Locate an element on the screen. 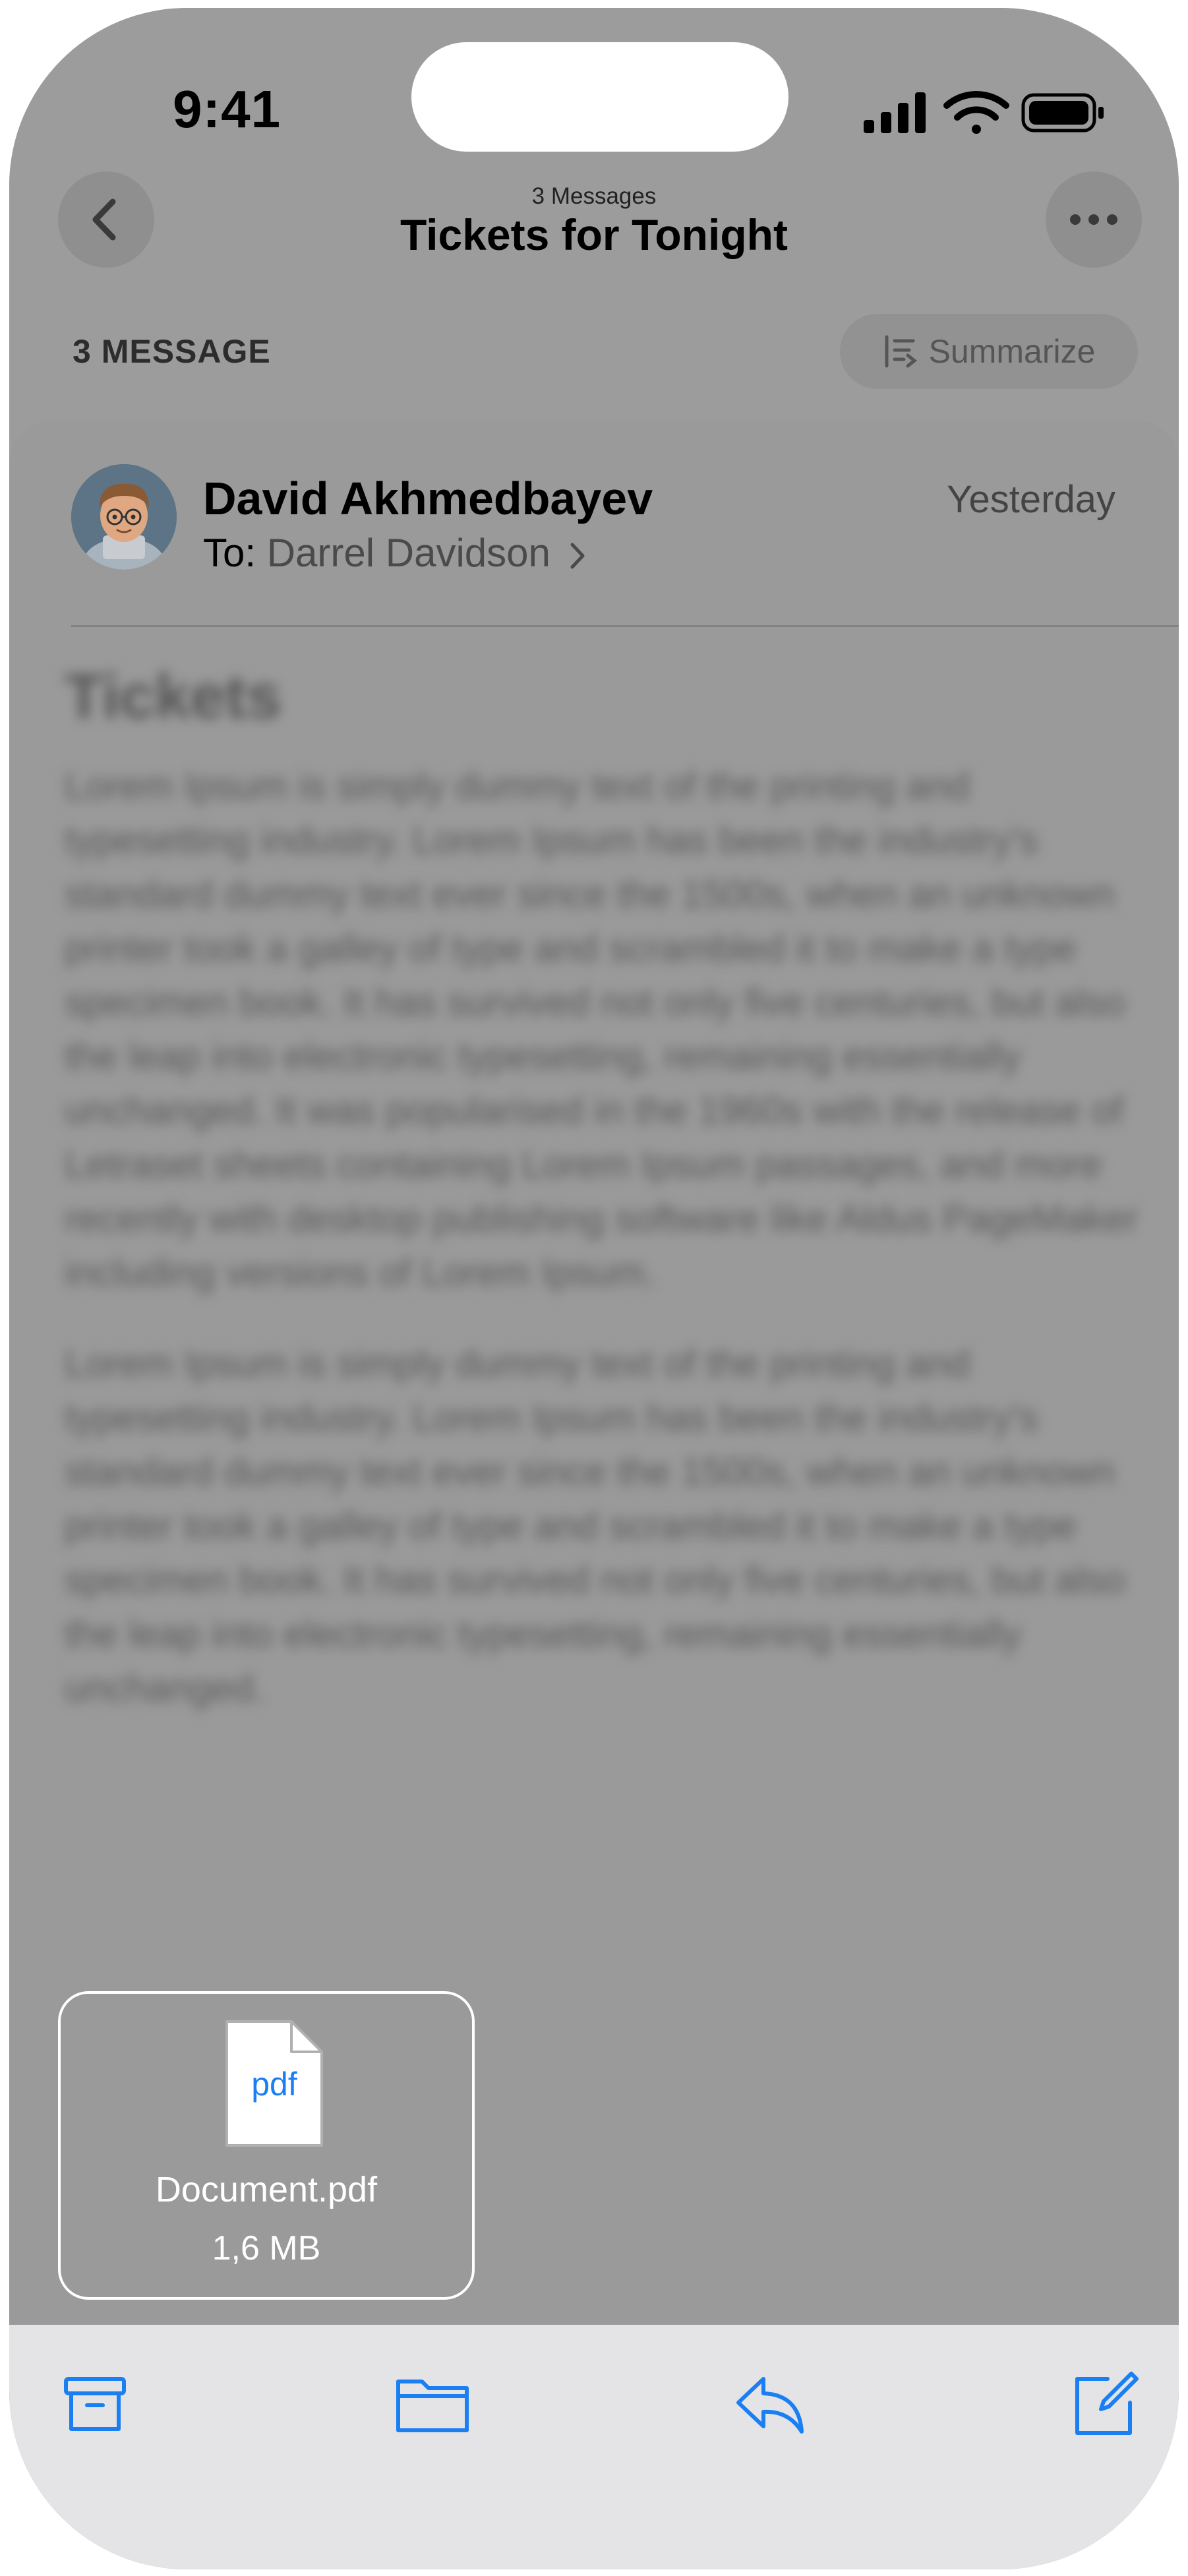 The height and width of the screenshot is (2576, 1188). bottom-toolbar is located at coordinates (594, 2447).